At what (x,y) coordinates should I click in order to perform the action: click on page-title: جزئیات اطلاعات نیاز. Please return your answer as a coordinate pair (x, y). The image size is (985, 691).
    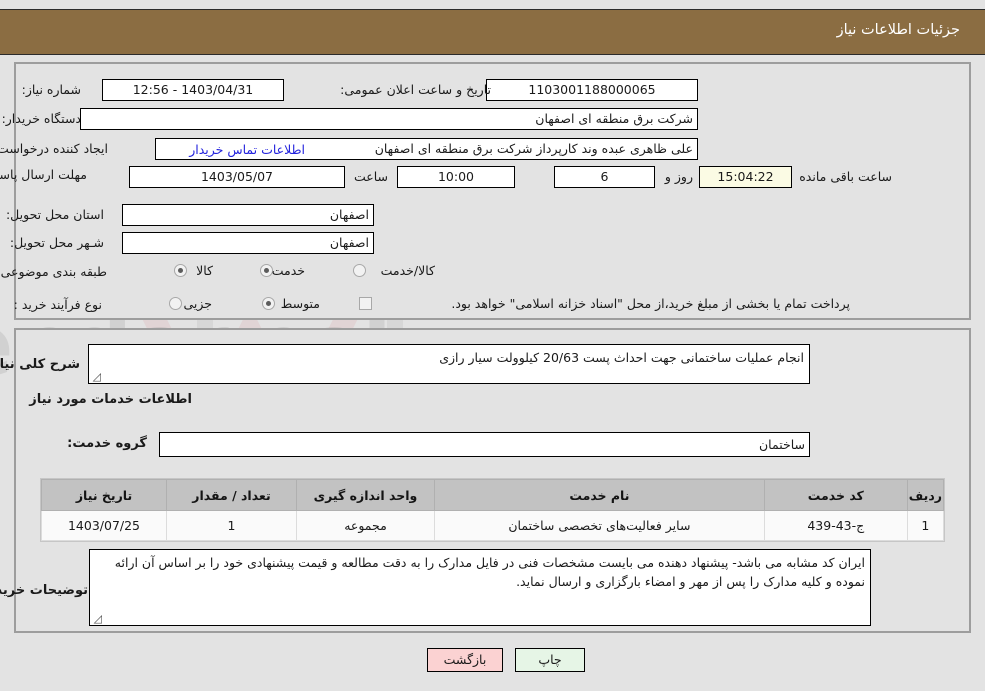
    Looking at the image, I should click on (898, 30).